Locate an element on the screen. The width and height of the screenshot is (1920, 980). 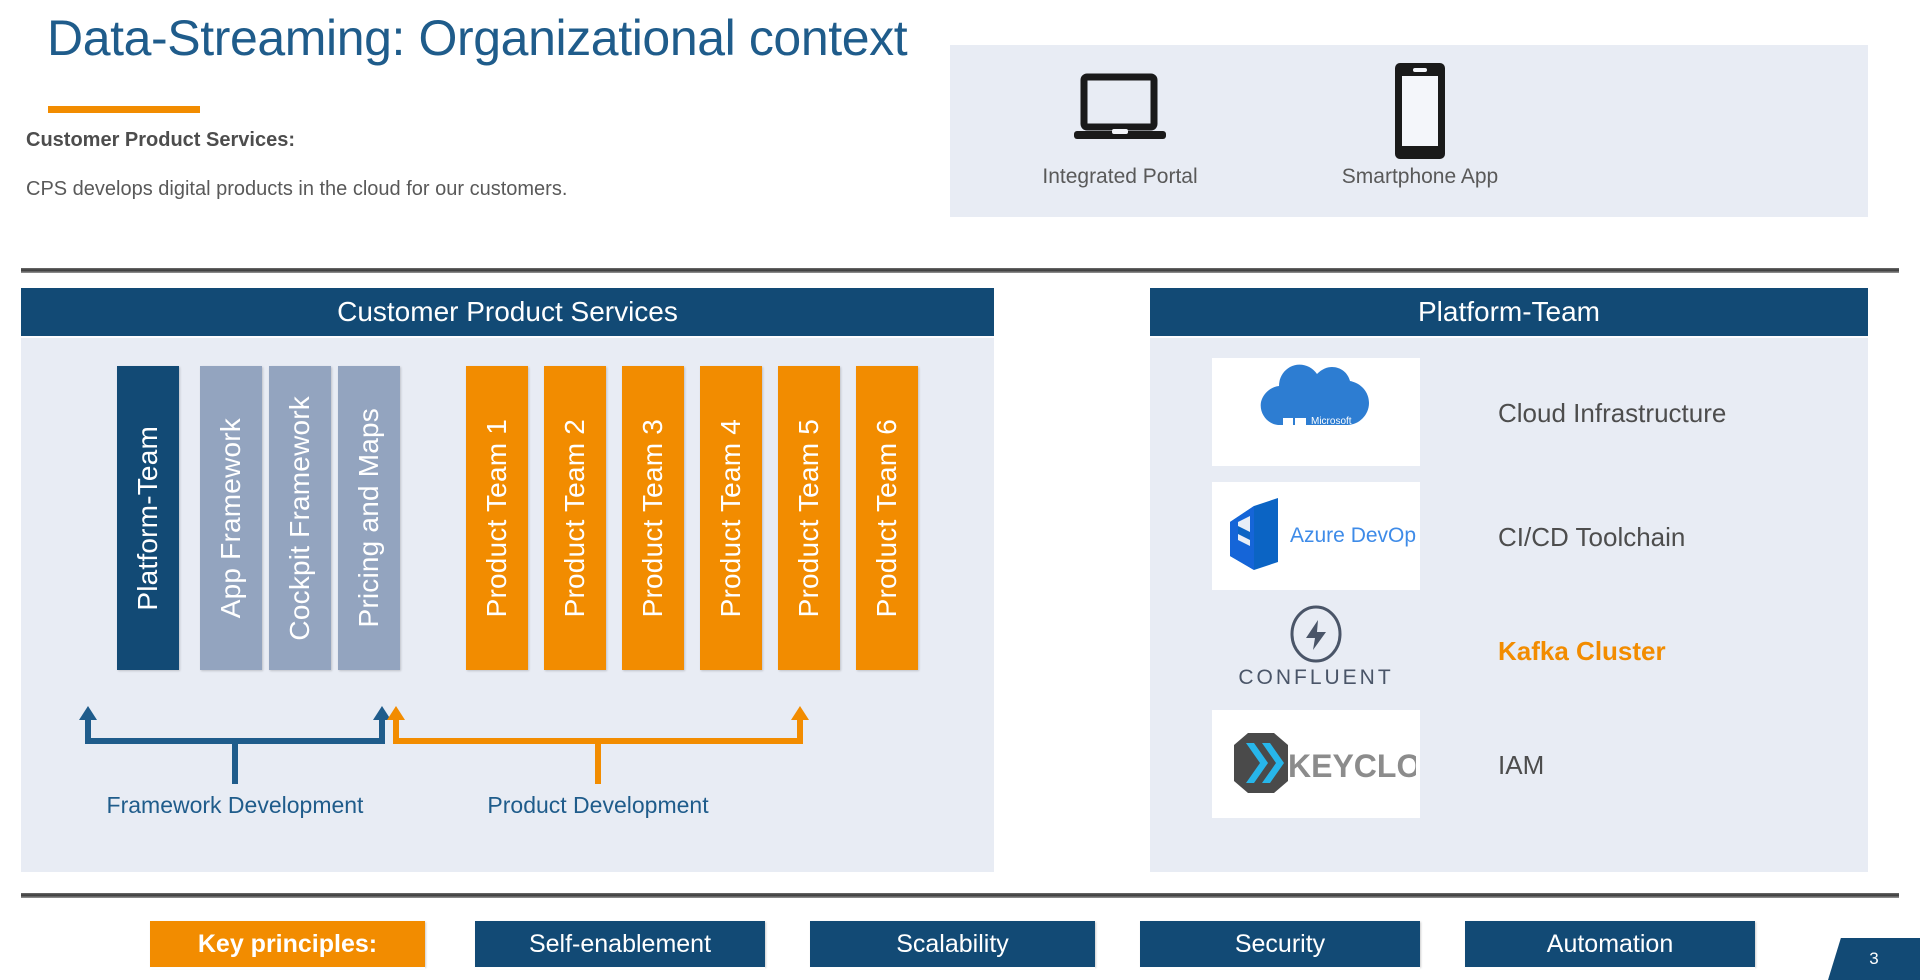
svg-text: Azure is located at coordinates (1325, 434).